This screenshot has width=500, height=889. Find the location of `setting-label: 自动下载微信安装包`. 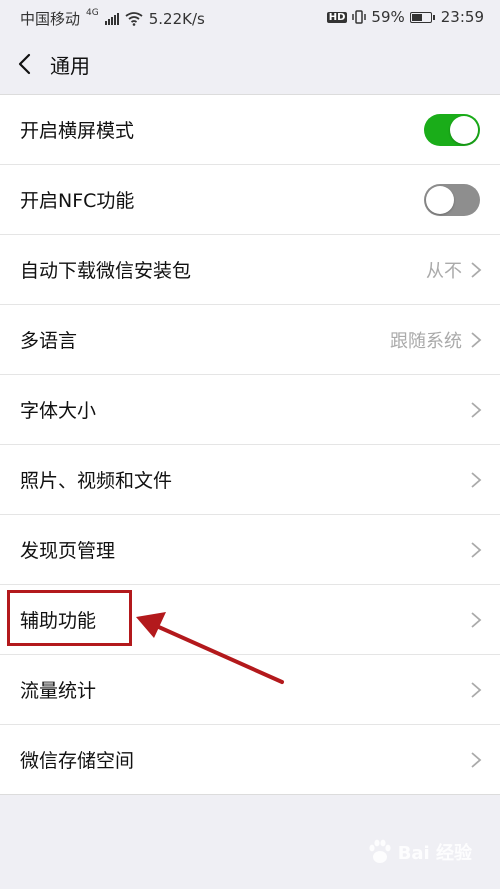

setting-label: 自动下载微信安装包 is located at coordinates (106, 271).